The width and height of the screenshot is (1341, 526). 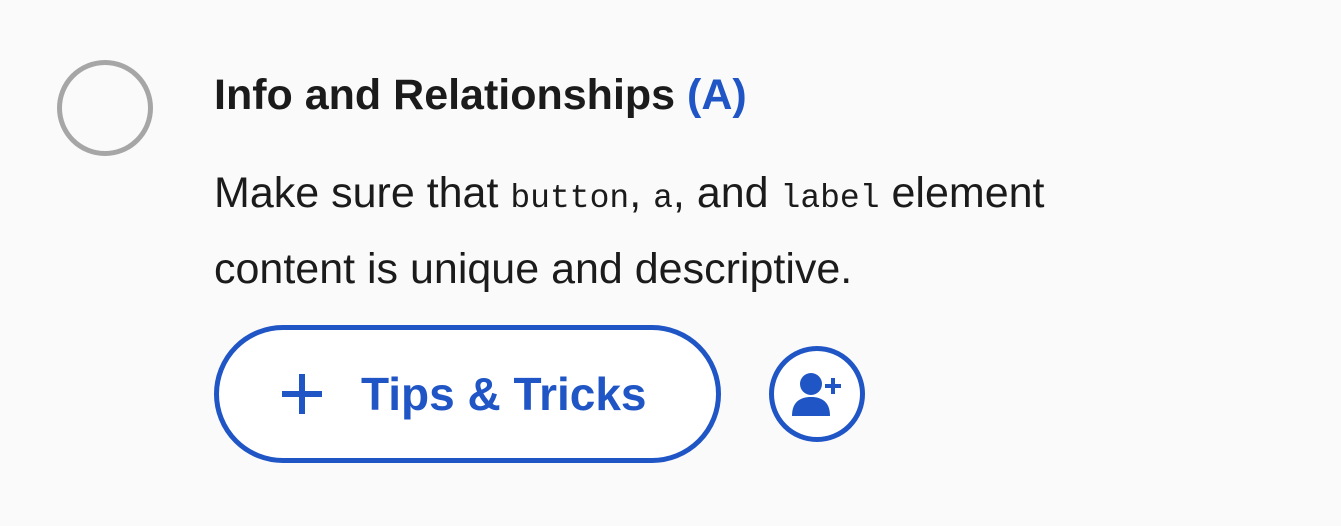 I want to click on description-text: , and, so click(x=726, y=193).